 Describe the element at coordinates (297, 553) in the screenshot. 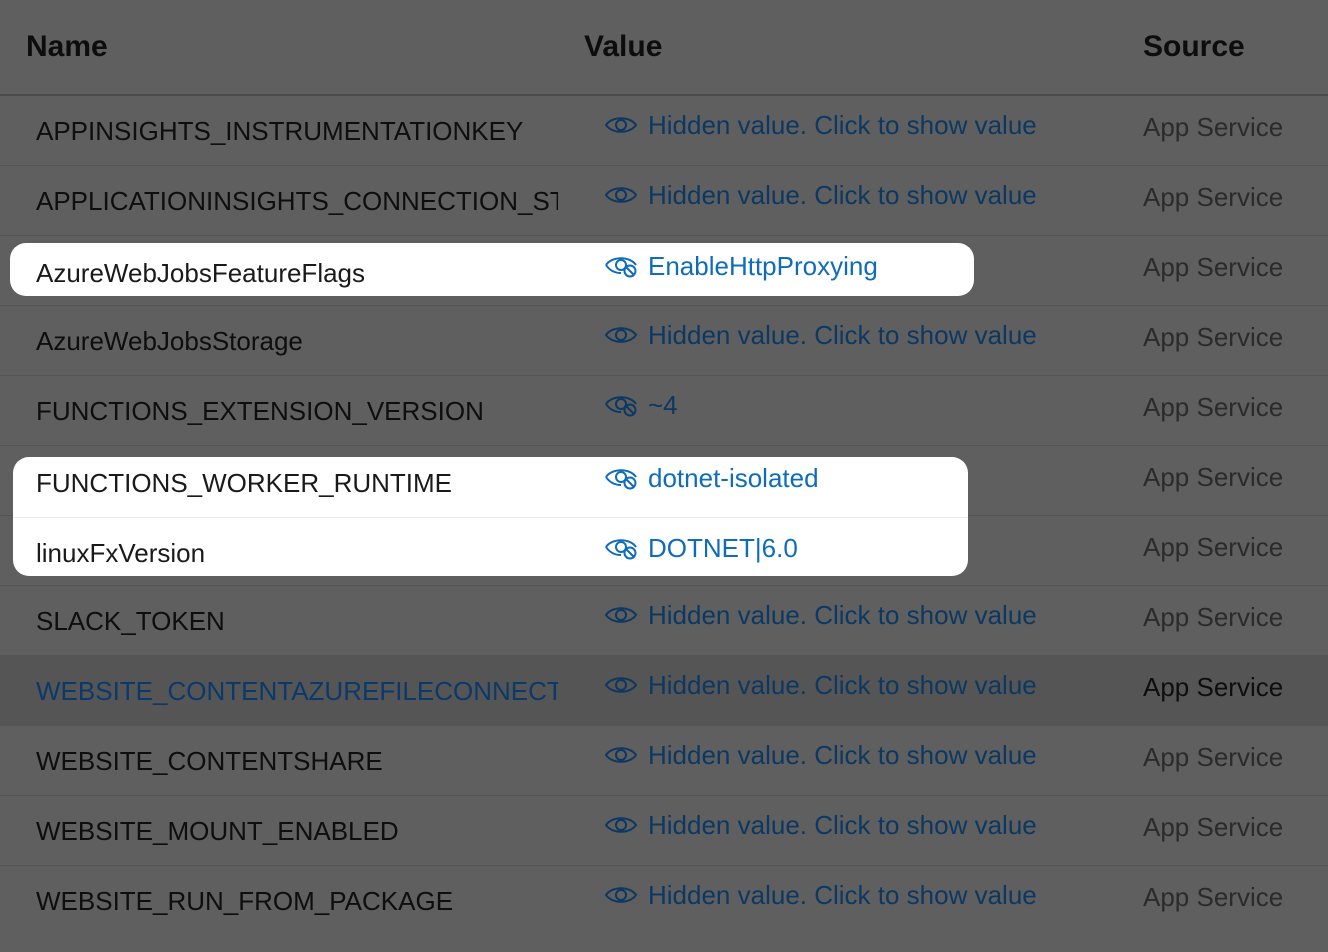

I see `setting-name: linuxFxVersion` at that location.